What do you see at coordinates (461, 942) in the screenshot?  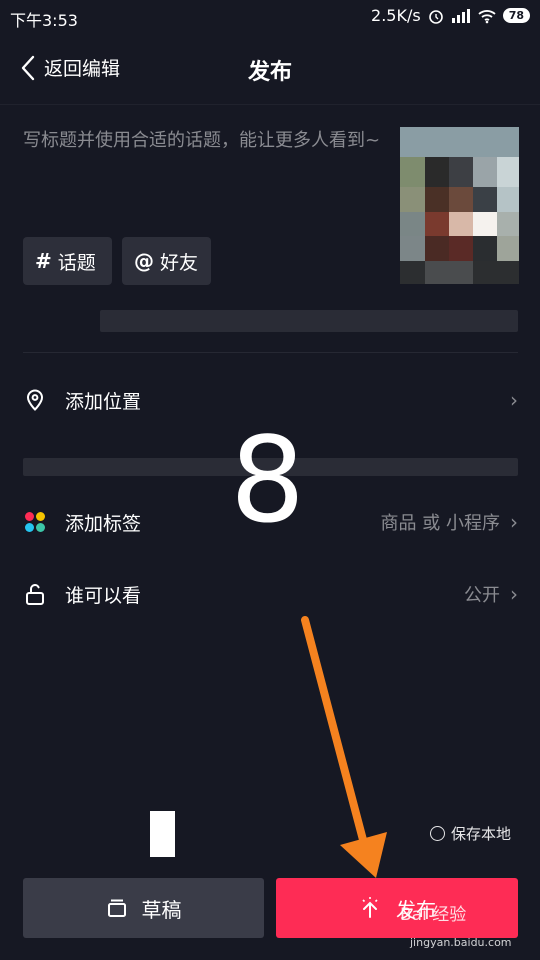 I see `baidu-watermark-url: jingyan.baidu.com` at bounding box center [461, 942].